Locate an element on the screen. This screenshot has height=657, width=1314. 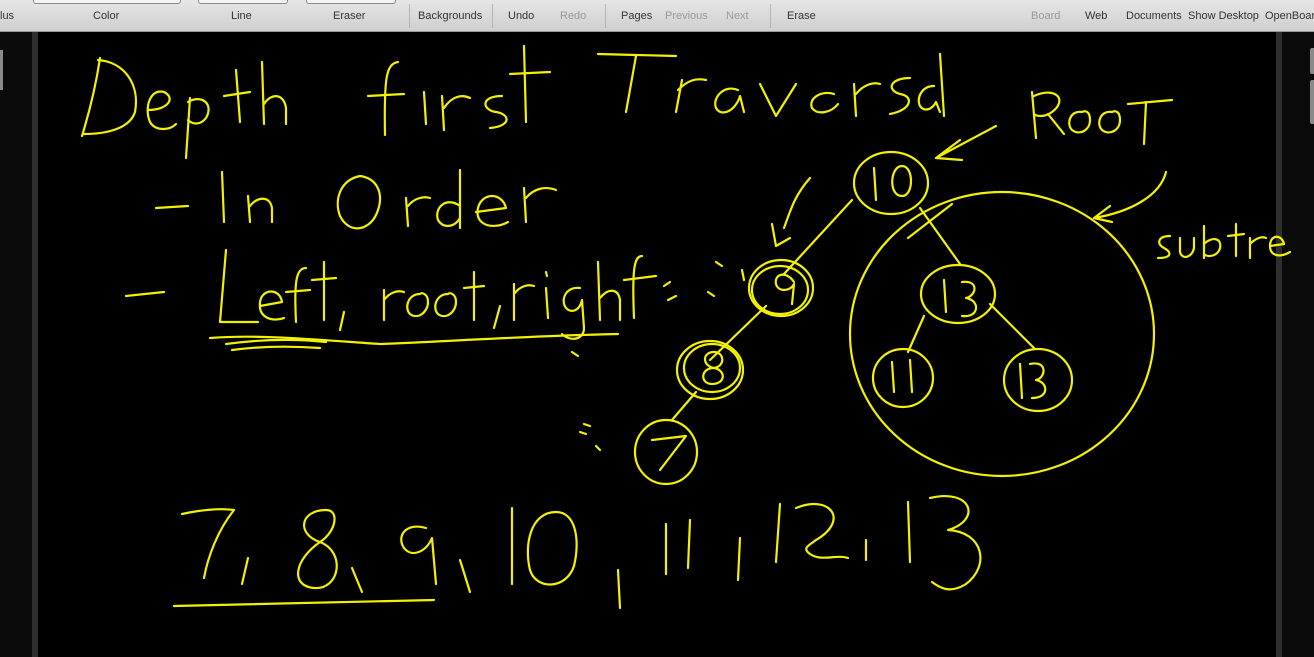
handwriting-root-label is located at coordinates (1054, 126).